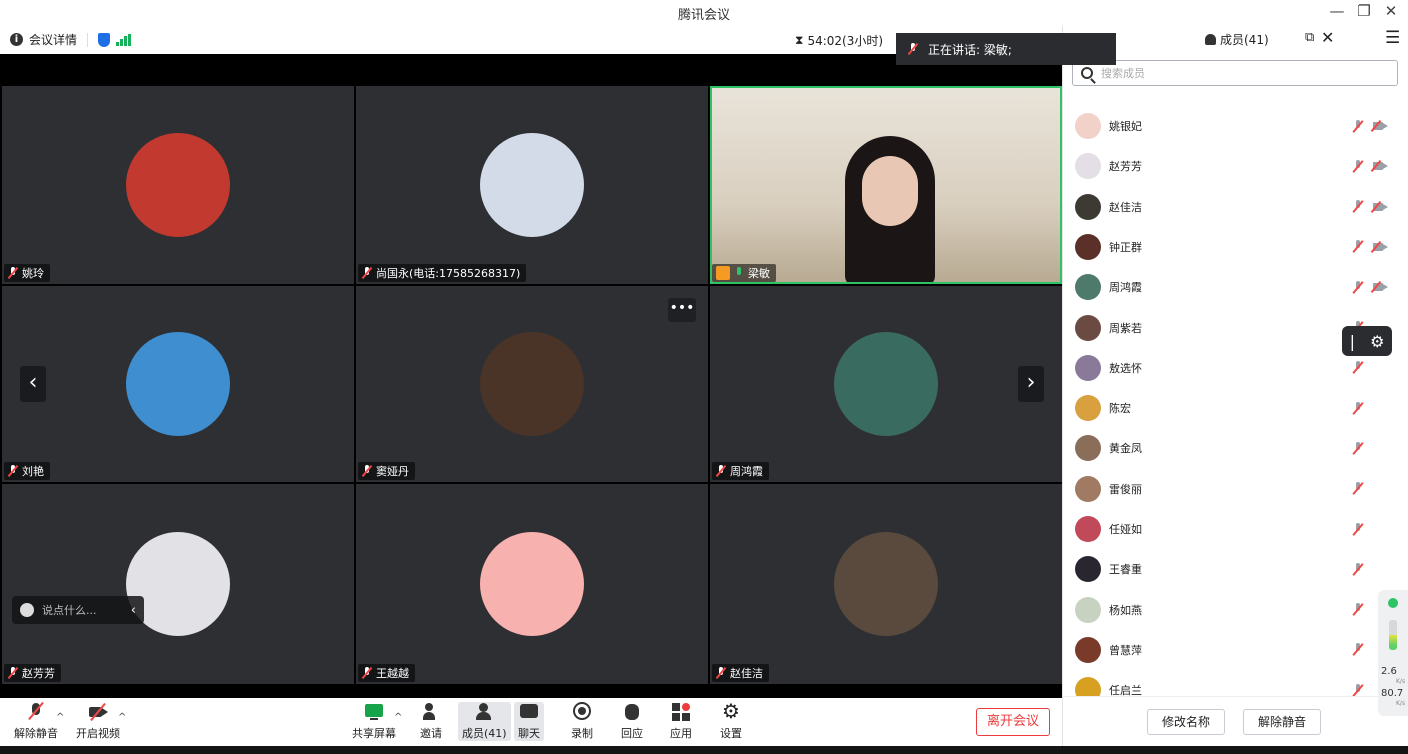 This screenshot has width=1408, height=754. Describe the element at coordinates (16, 39) in the screenshot. I see `info-icon: i` at that location.